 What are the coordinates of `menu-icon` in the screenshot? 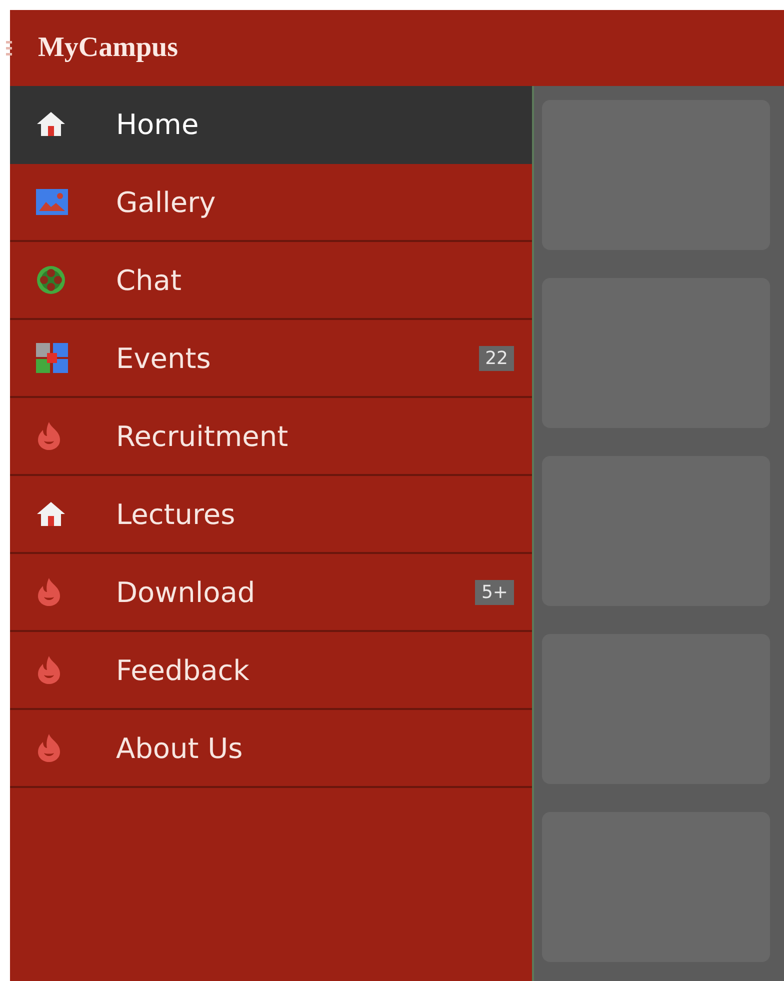 It's located at (9, 48).